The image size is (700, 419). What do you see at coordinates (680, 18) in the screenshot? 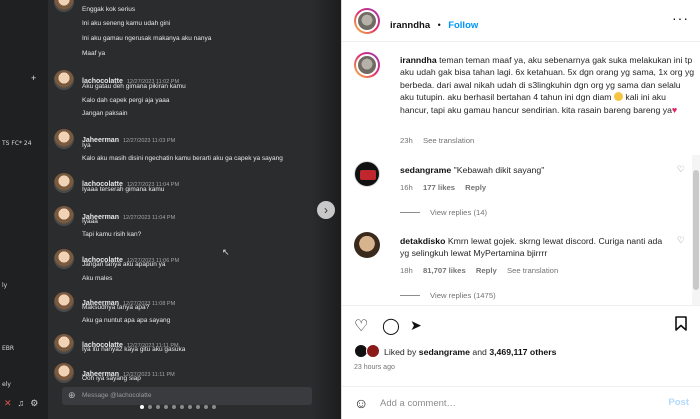
I see `more-options-icon: ···` at bounding box center [680, 18].